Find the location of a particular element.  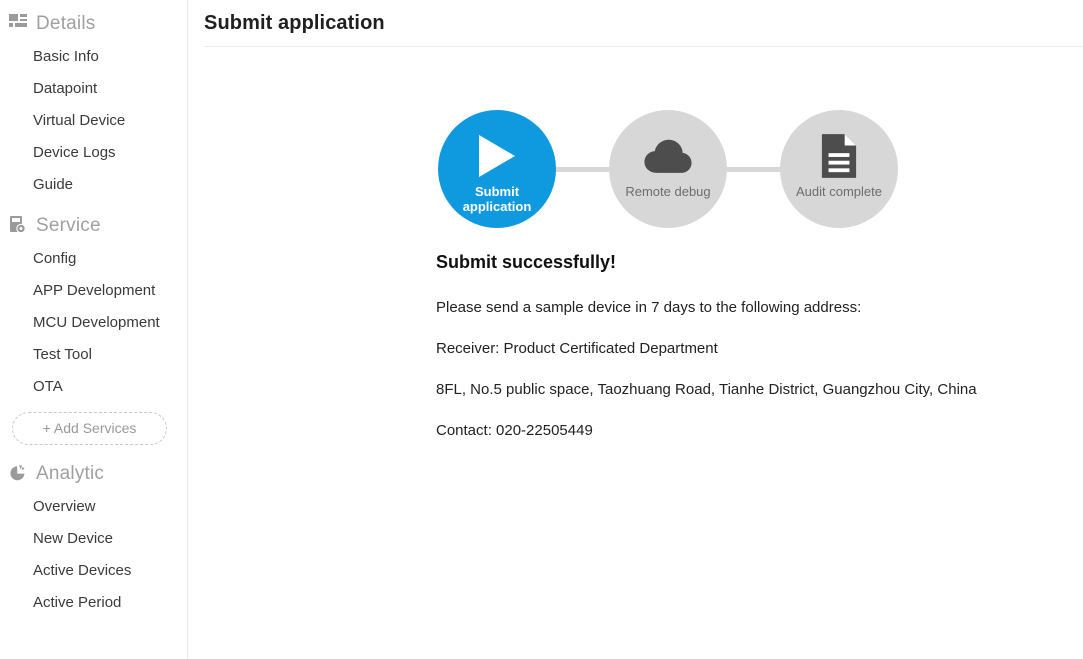

sidebar-item-active-devices: Active Devices is located at coordinates (93, 571).